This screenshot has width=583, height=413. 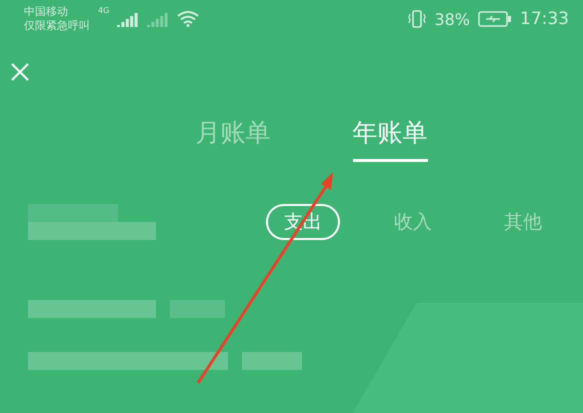 What do you see at coordinates (233, 139) in the screenshot?
I see `period-tab: 月账单` at bounding box center [233, 139].